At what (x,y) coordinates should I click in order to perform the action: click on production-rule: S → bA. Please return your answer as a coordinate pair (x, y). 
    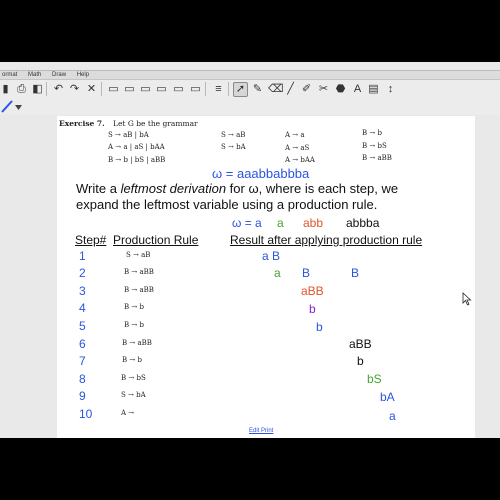
    Looking at the image, I should click on (133, 395).